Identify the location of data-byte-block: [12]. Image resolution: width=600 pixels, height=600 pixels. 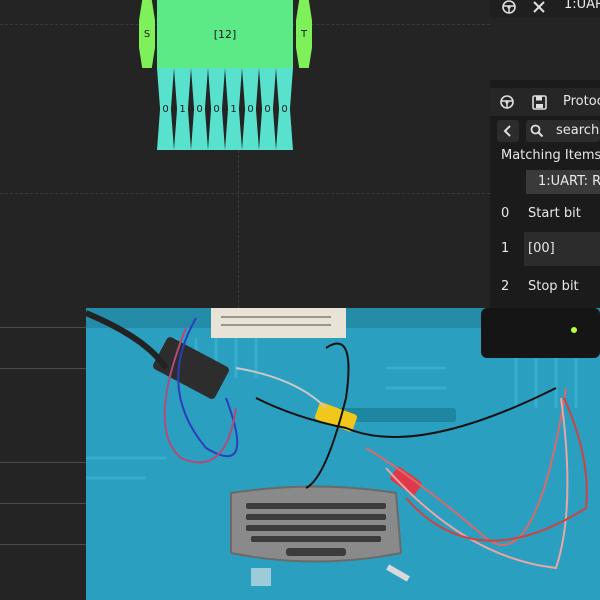
(225, 34).